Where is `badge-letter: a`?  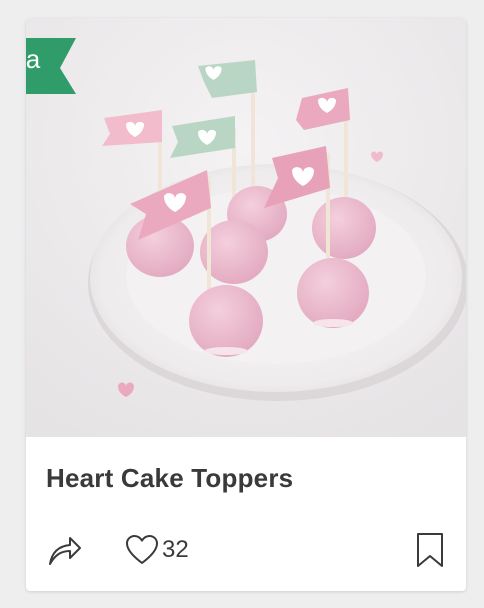 badge-letter: a is located at coordinates (33, 59).